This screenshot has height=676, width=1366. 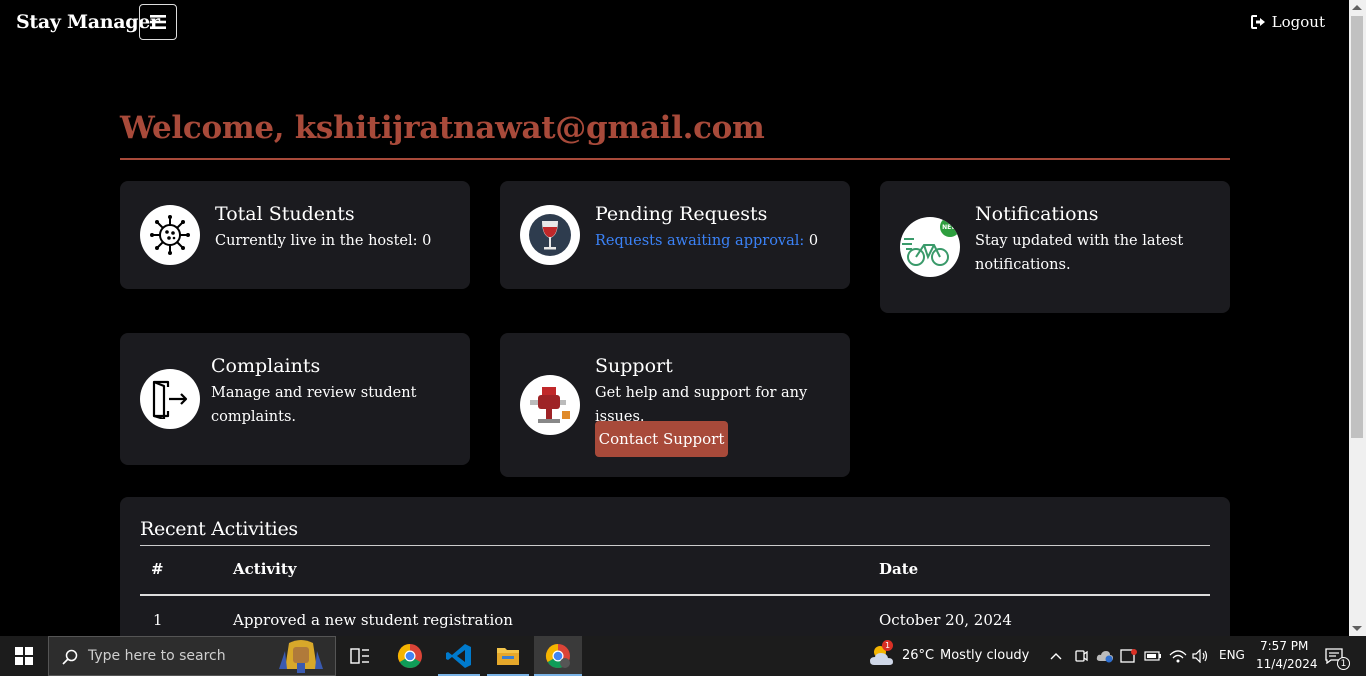 I want to click on volume-icon, so click(x=1200, y=656).